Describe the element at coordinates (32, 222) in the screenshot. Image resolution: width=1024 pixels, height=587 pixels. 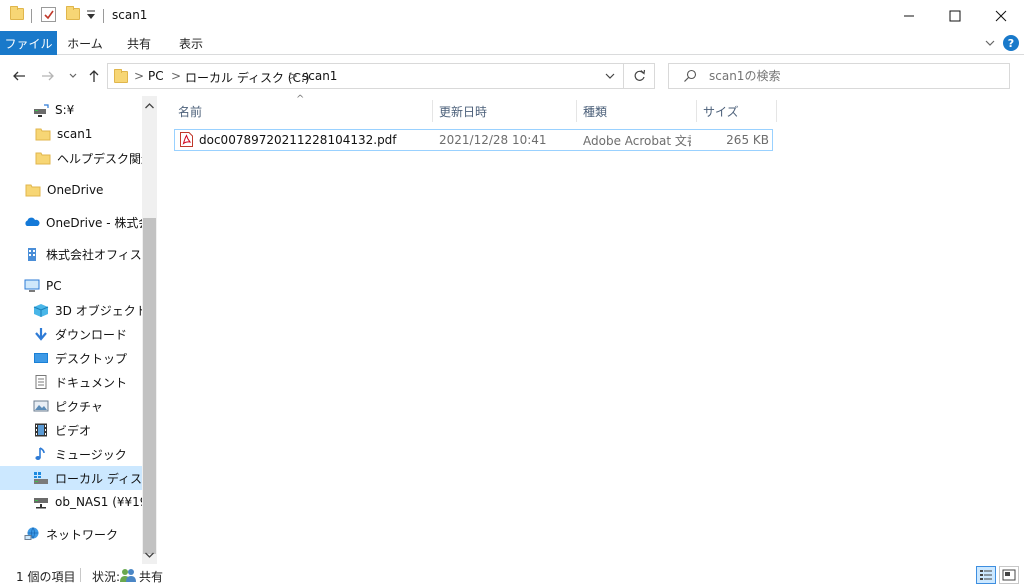
I see `onedrive-cloud-icon` at that location.